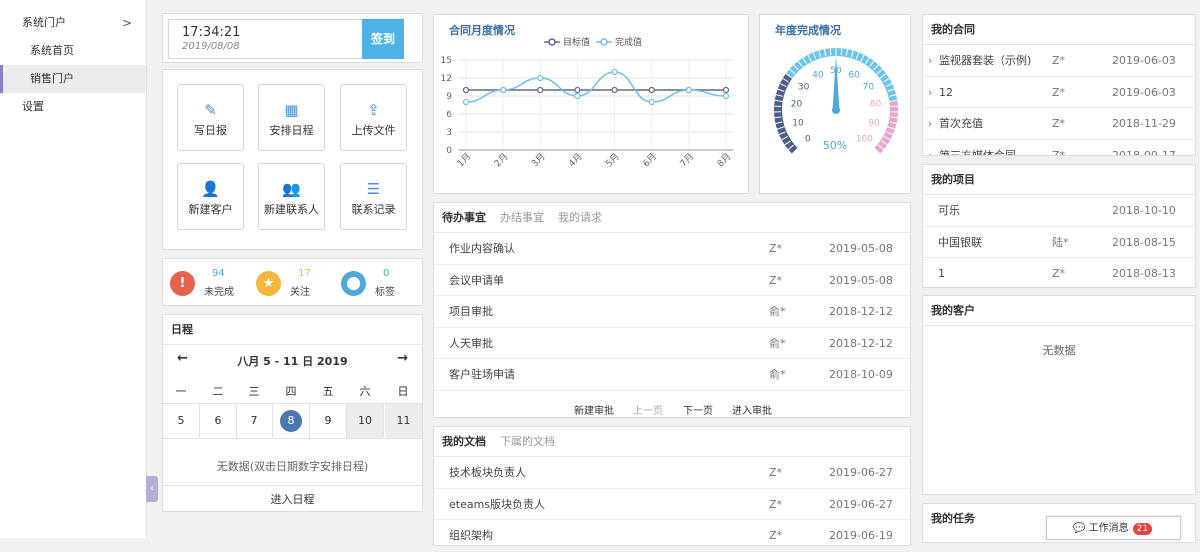 This screenshot has width=1200, height=552. What do you see at coordinates (941, 274) in the screenshot?
I see `item-title: 1` at bounding box center [941, 274].